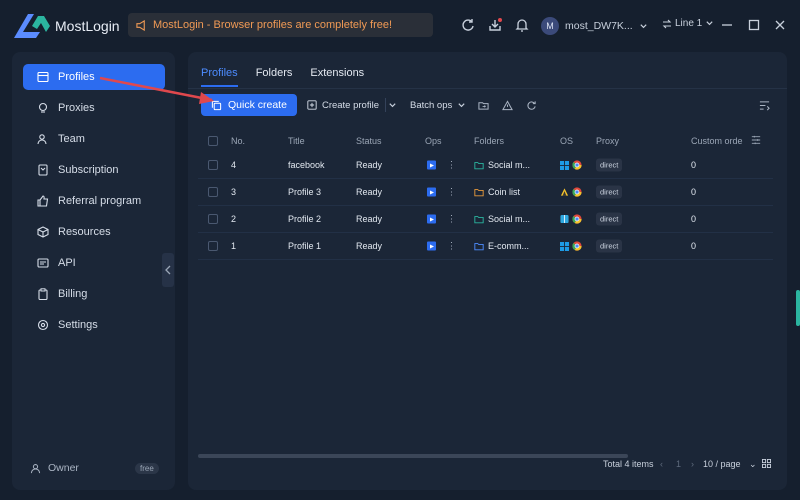 This screenshot has height=500, width=800. Describe the element at coordinates (43, 201) in the screenshot. I see `thumb-up-icon` at that location.